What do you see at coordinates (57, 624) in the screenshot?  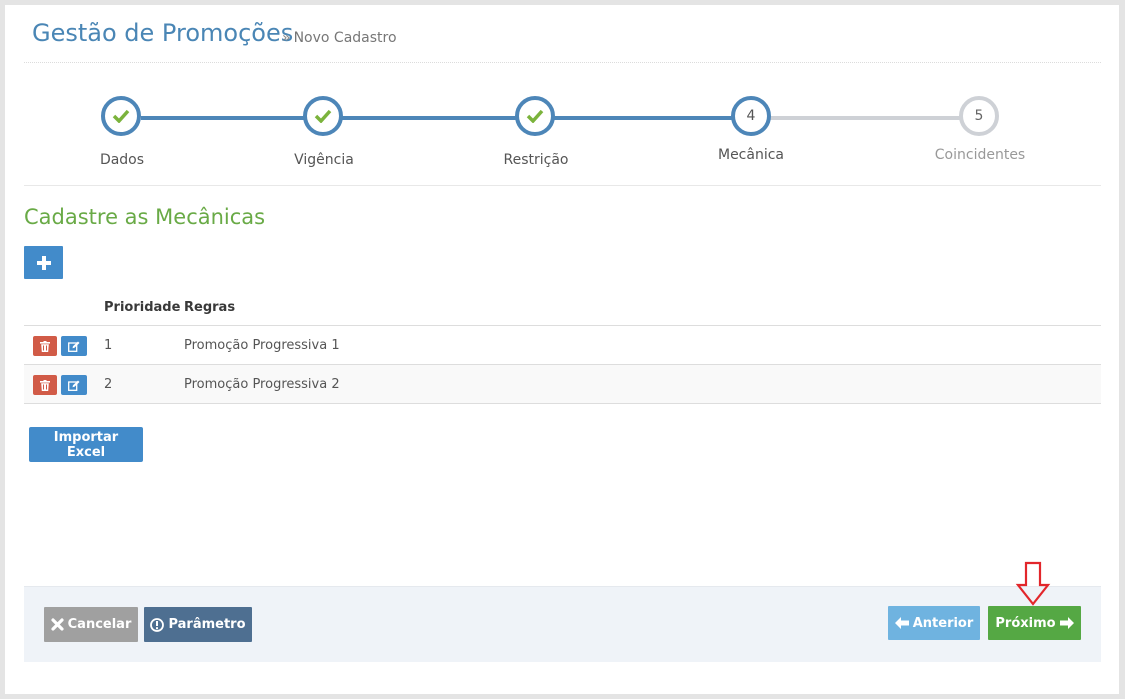 I see `close-icon` at bounding box center [57, 624].